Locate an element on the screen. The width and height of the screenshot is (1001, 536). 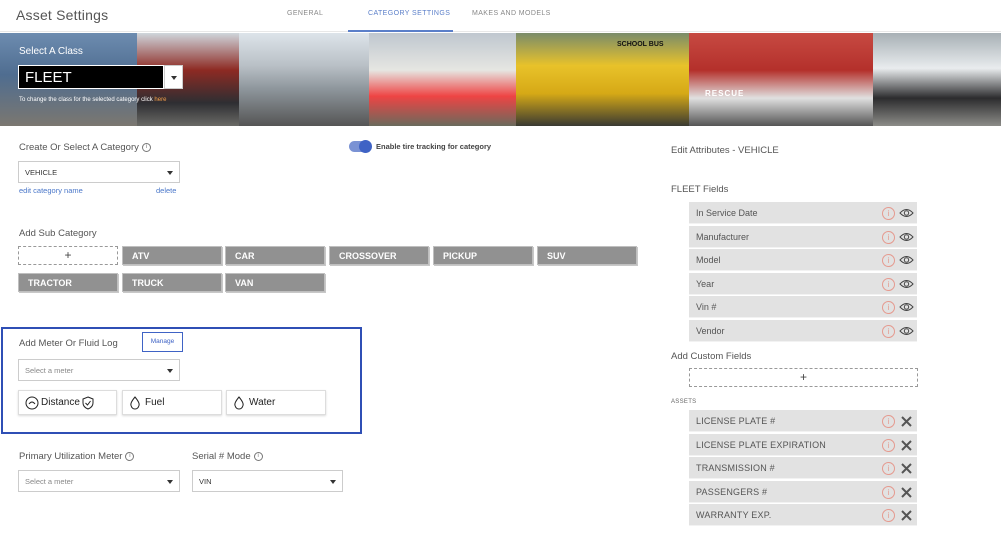
category-label: Create Or Select A Category i is located at coordinates (85, 147).